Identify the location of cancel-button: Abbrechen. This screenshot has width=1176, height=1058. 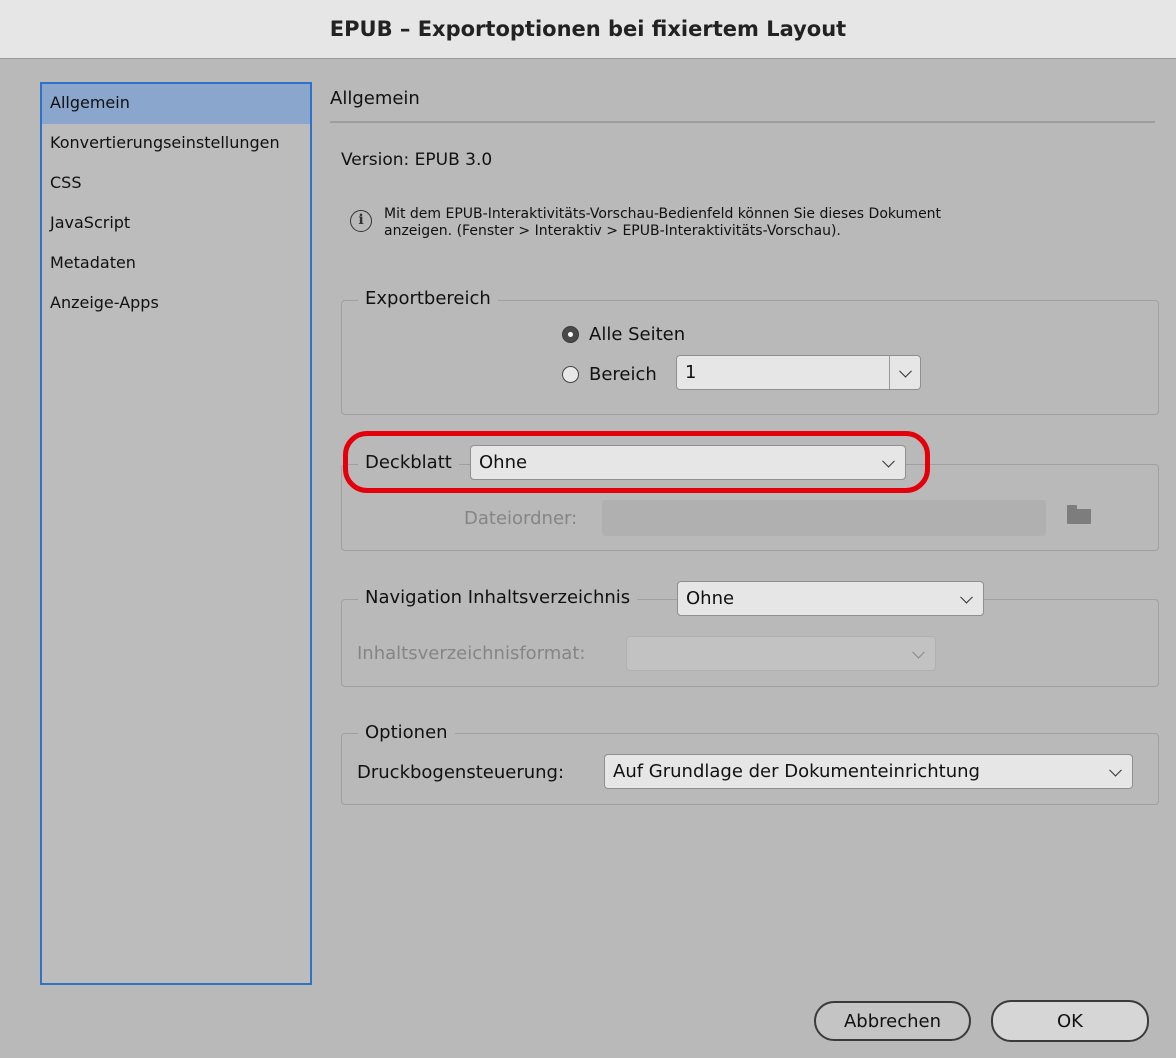
(892, 1021).